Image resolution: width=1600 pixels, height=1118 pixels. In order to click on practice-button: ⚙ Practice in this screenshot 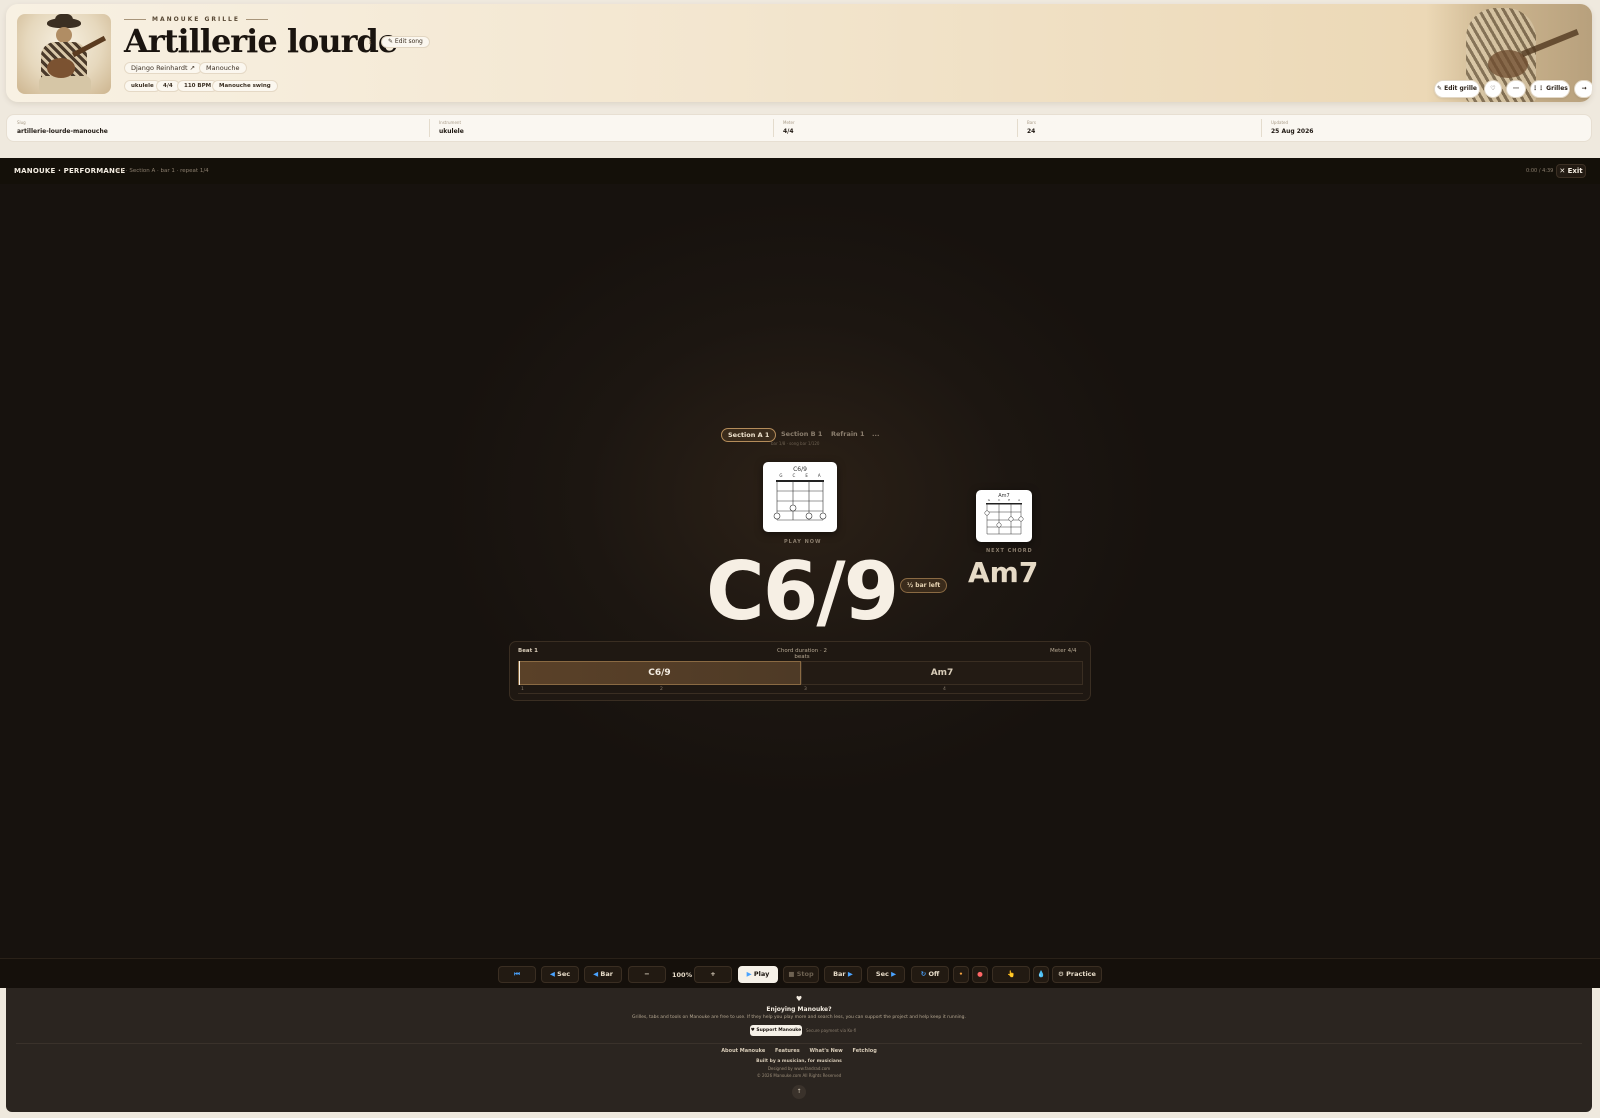, I will do `click(1077, 974)`.